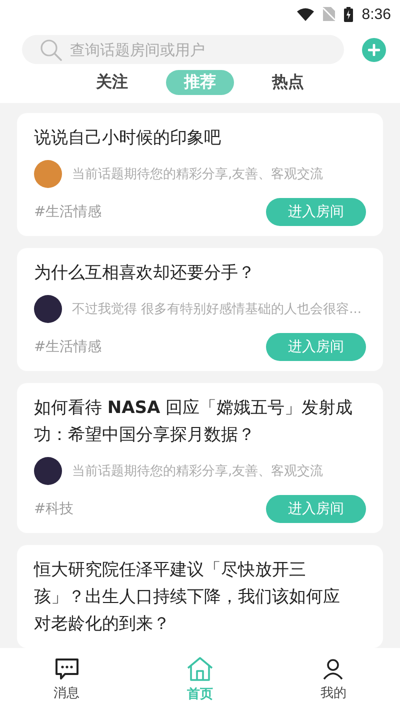 The image size is (400, 711). What do you see at coordinates (183, 49) in the screenshot?
I see `search-field: 查询话题房间或用户` at bounding box center [183, 49].